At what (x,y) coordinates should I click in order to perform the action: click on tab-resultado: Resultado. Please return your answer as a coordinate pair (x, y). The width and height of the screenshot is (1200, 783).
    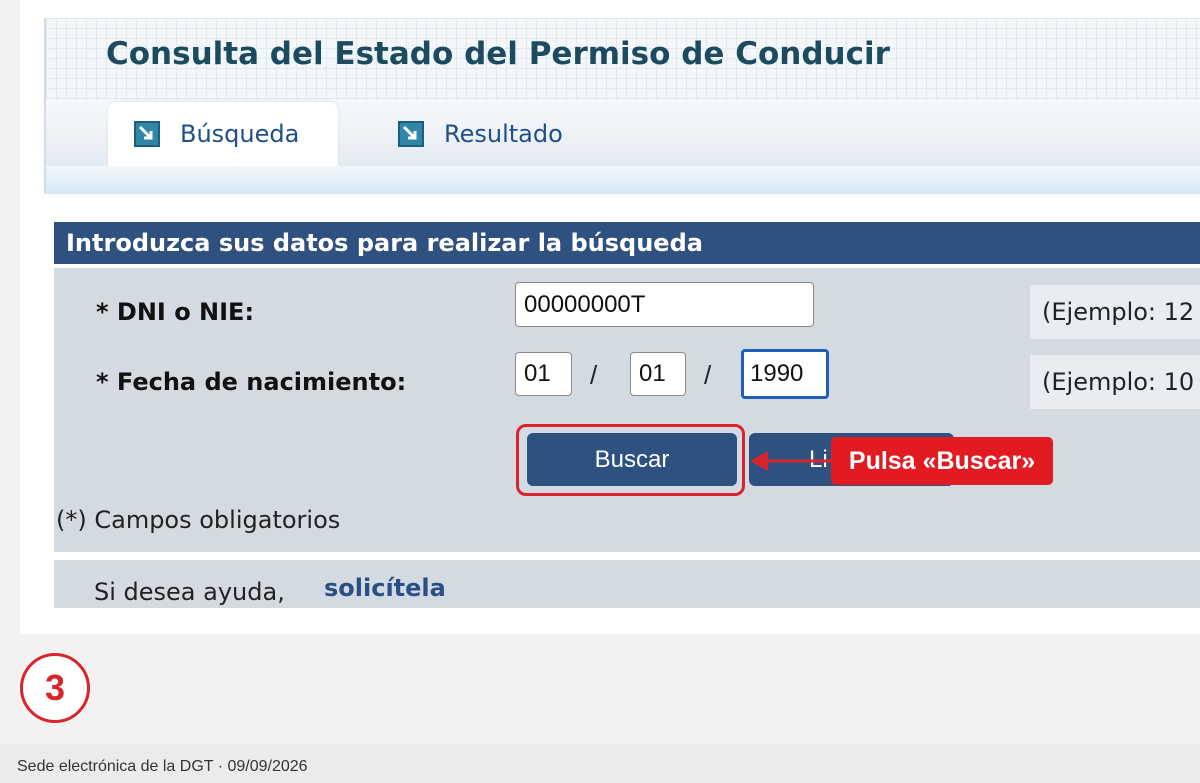
    Looking at the image, I should click on (518, 134).